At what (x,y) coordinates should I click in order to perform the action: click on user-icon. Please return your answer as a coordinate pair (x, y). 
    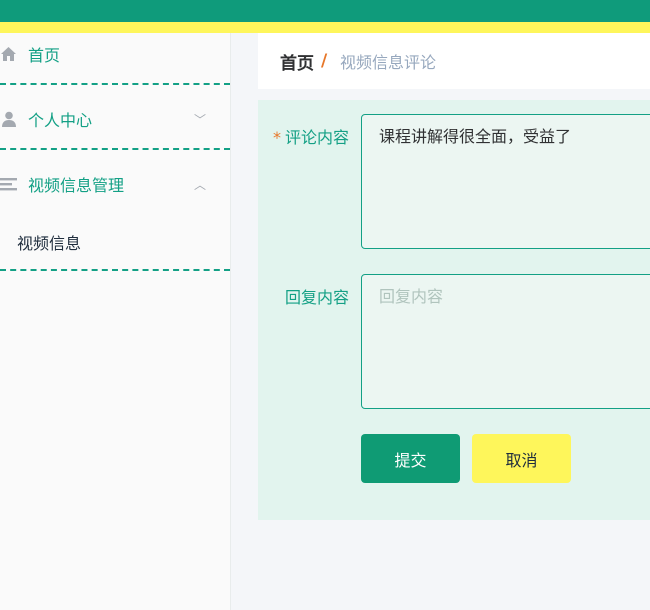
    Looking at the image, I should click on (8, 119).